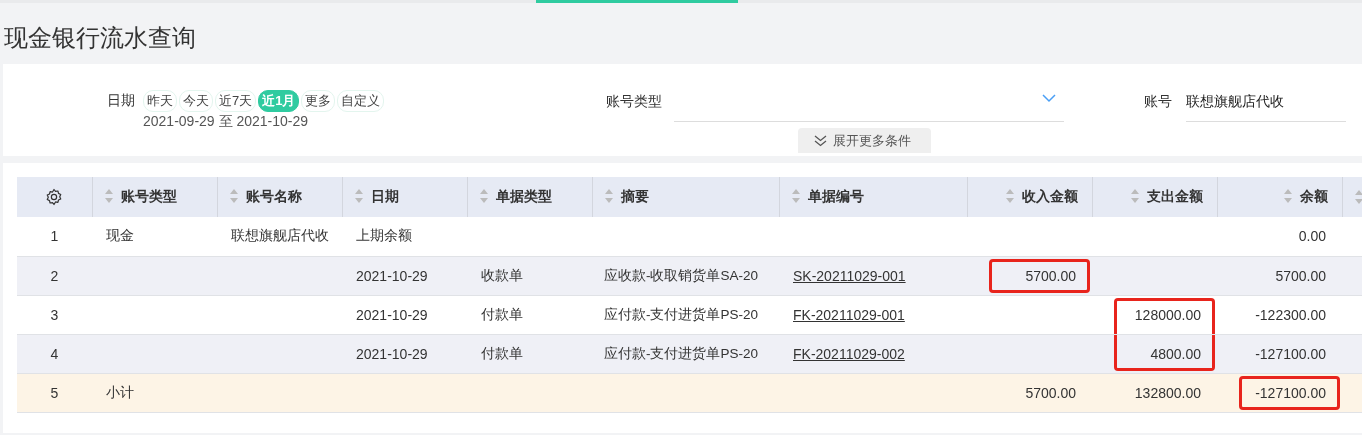  I want to click on table-cell: 现金, so click(154, 236).